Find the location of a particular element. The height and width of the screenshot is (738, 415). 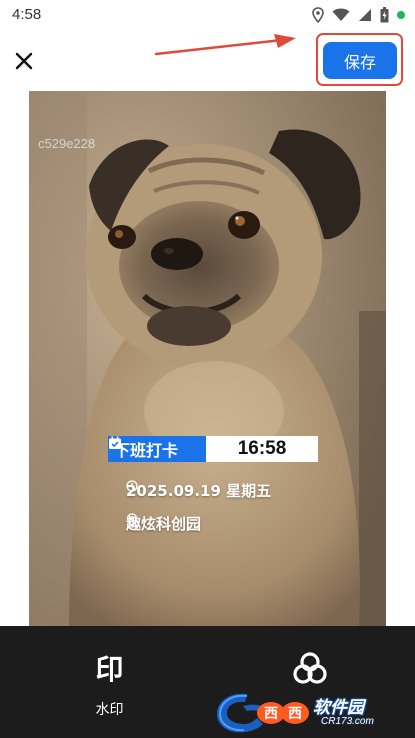

calendar-check-icon is located at coordinates (115, 442).